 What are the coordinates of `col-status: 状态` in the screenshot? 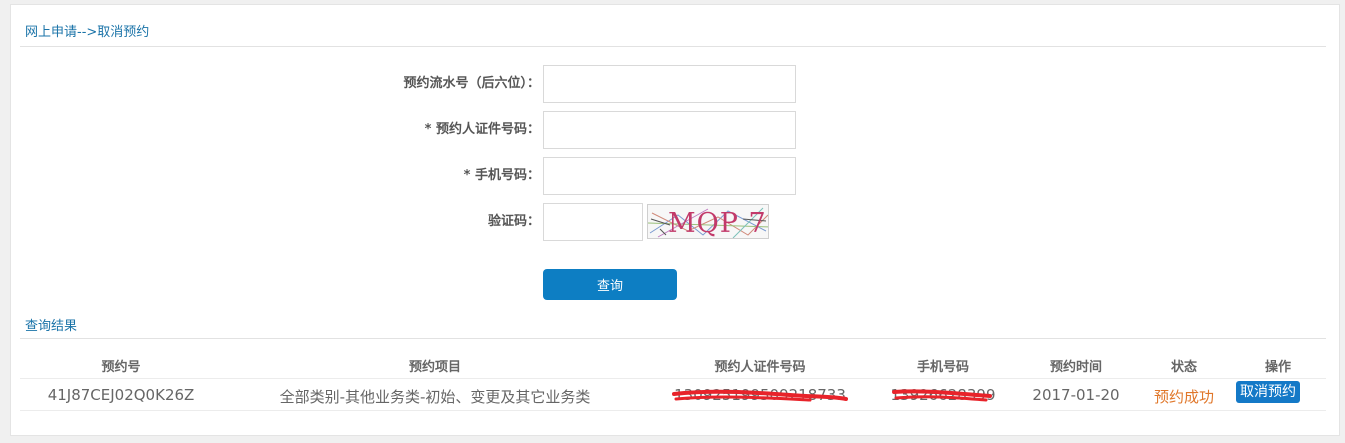 It's located at (1184, 367).